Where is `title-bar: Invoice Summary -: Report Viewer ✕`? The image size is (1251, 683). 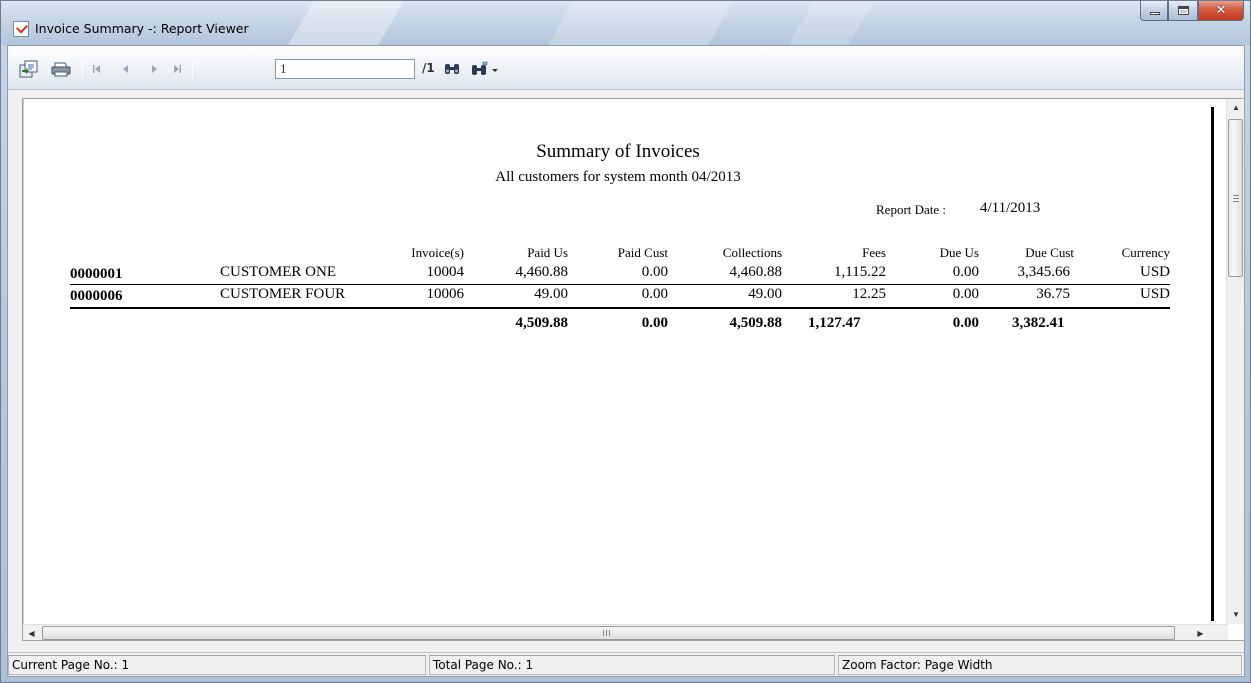
title-bar: Invoice Summary -: Report Viewer ✕ is located at coordinates (625, 23).